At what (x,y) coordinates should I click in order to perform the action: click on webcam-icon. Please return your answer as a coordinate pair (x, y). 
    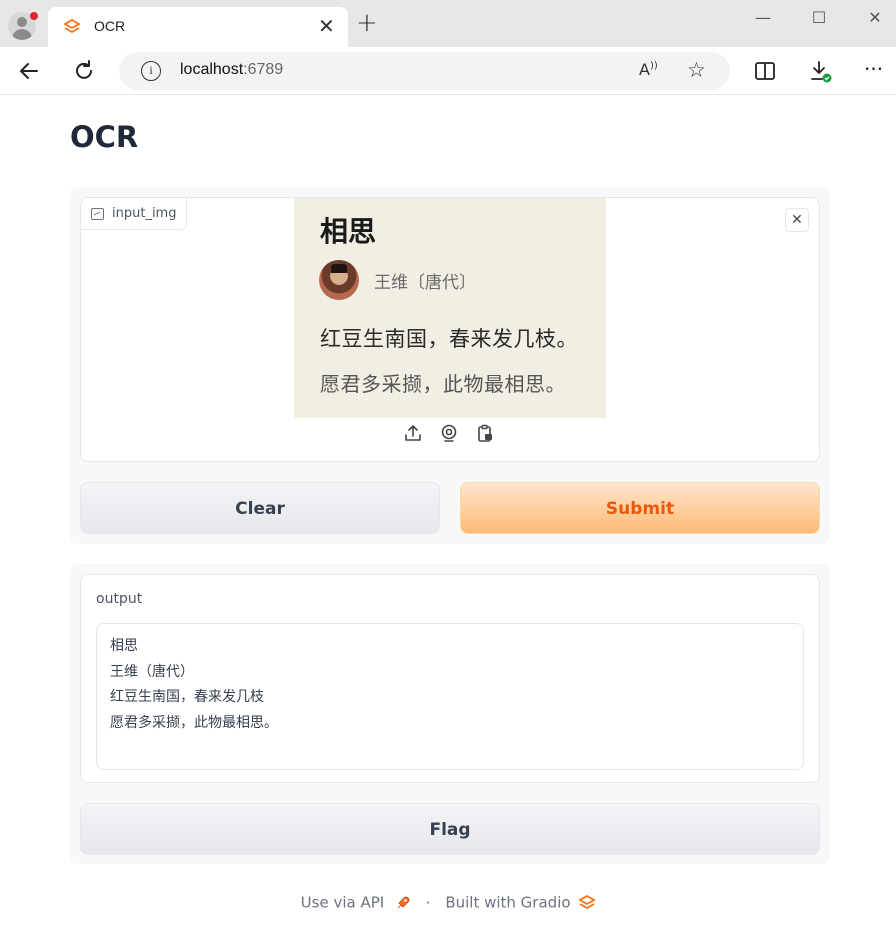
    Looking at the image, I should click on (449, 433).